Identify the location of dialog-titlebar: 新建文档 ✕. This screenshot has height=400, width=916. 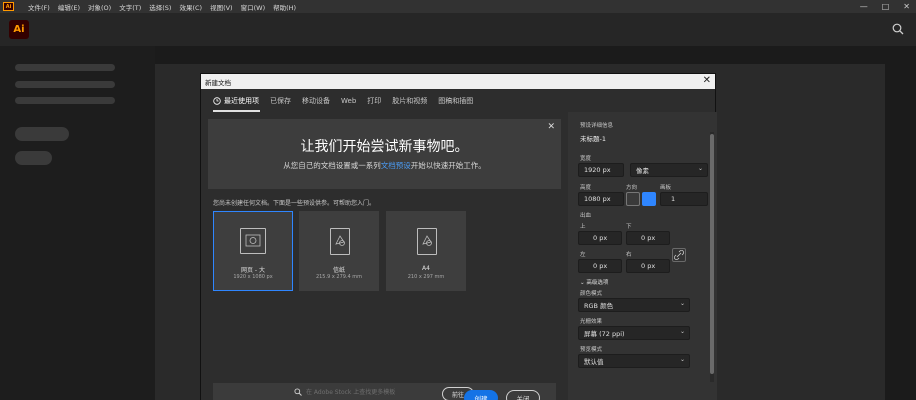
(458, 81).